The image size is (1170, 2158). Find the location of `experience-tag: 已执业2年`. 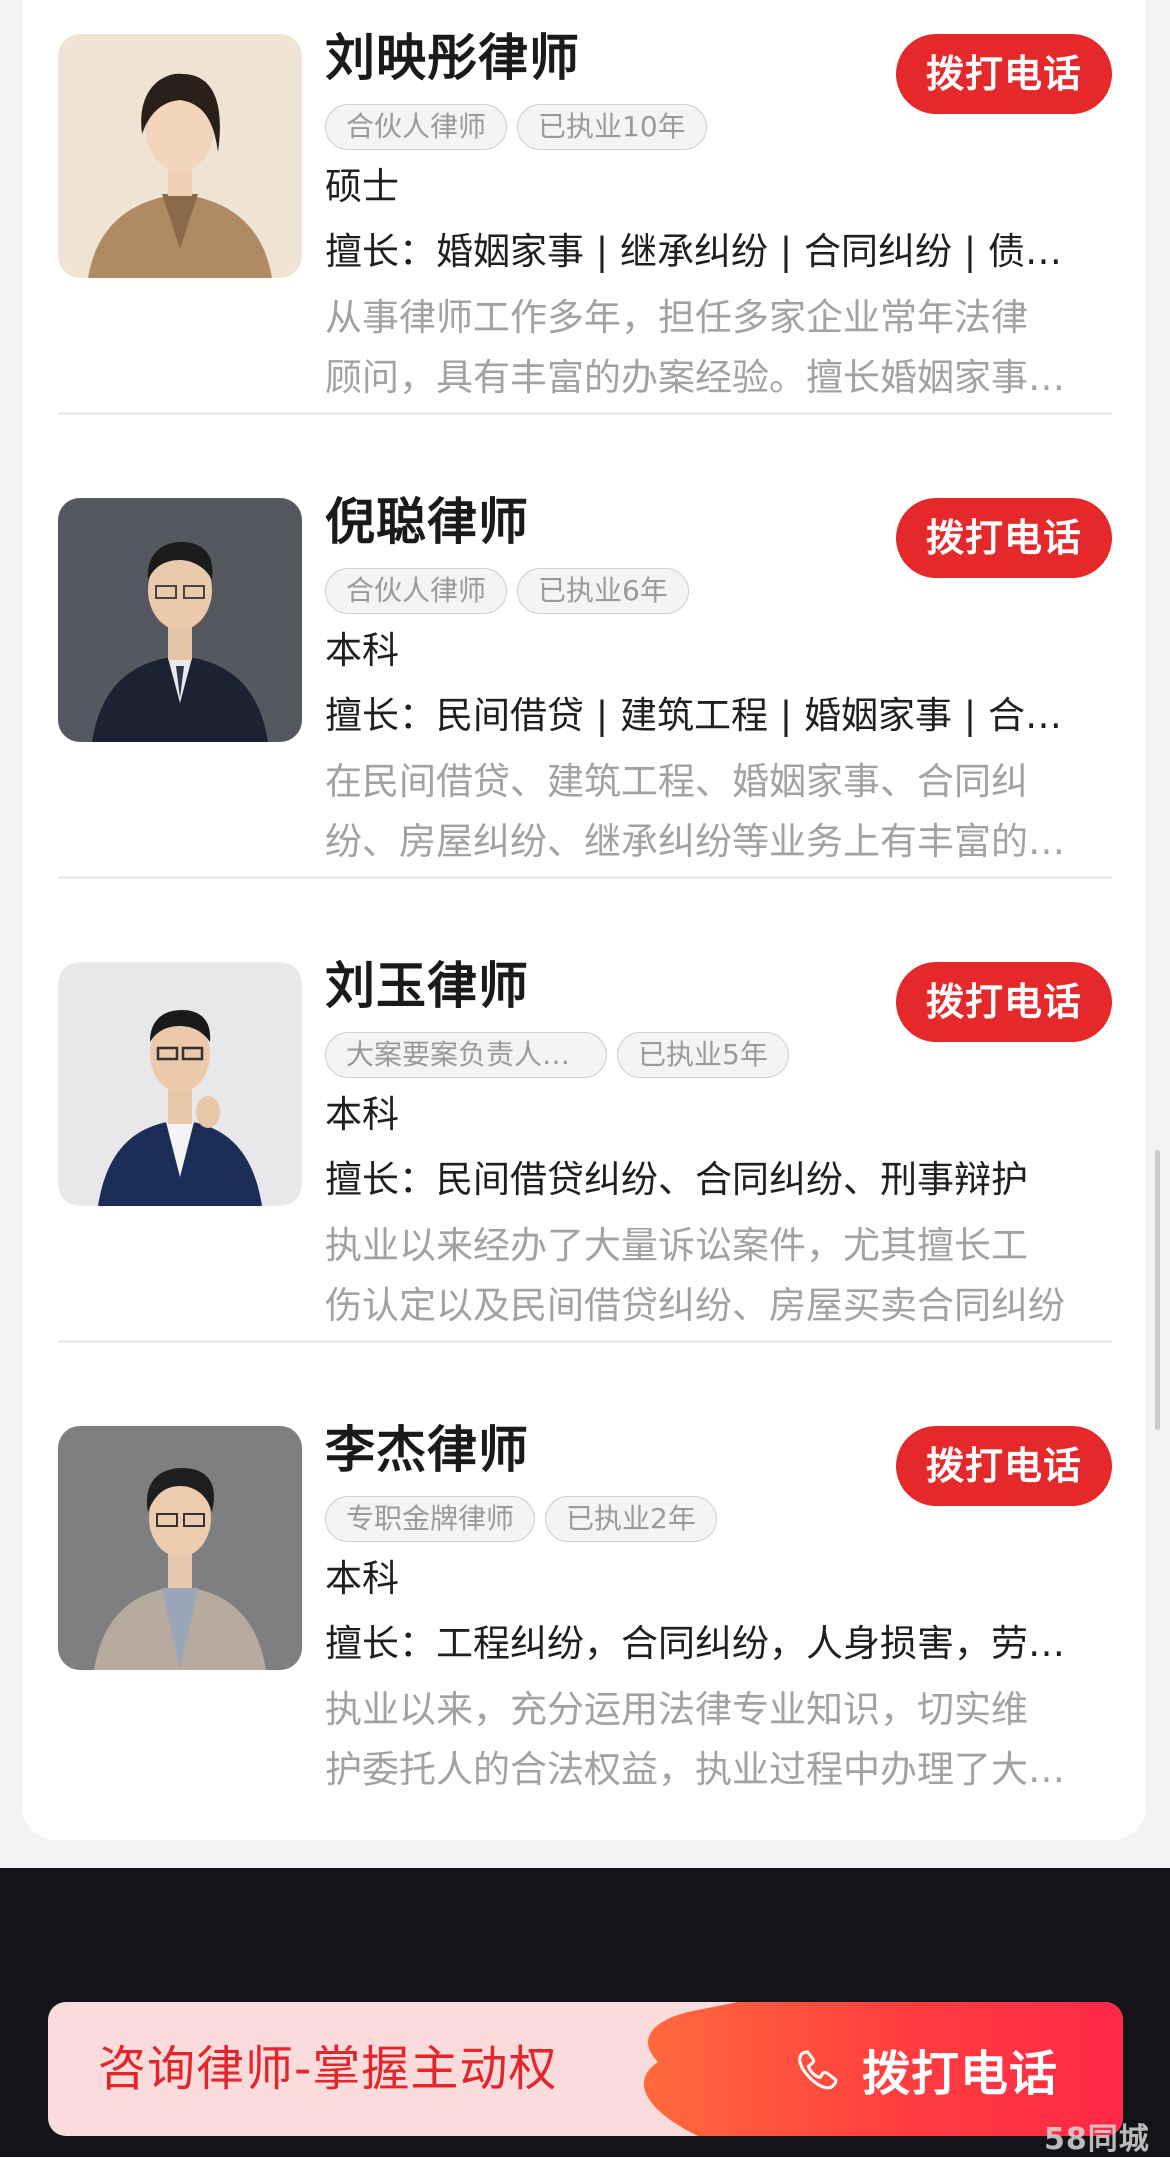

experience-tag: 已执业2年 is located at coordinates (631, 1519).